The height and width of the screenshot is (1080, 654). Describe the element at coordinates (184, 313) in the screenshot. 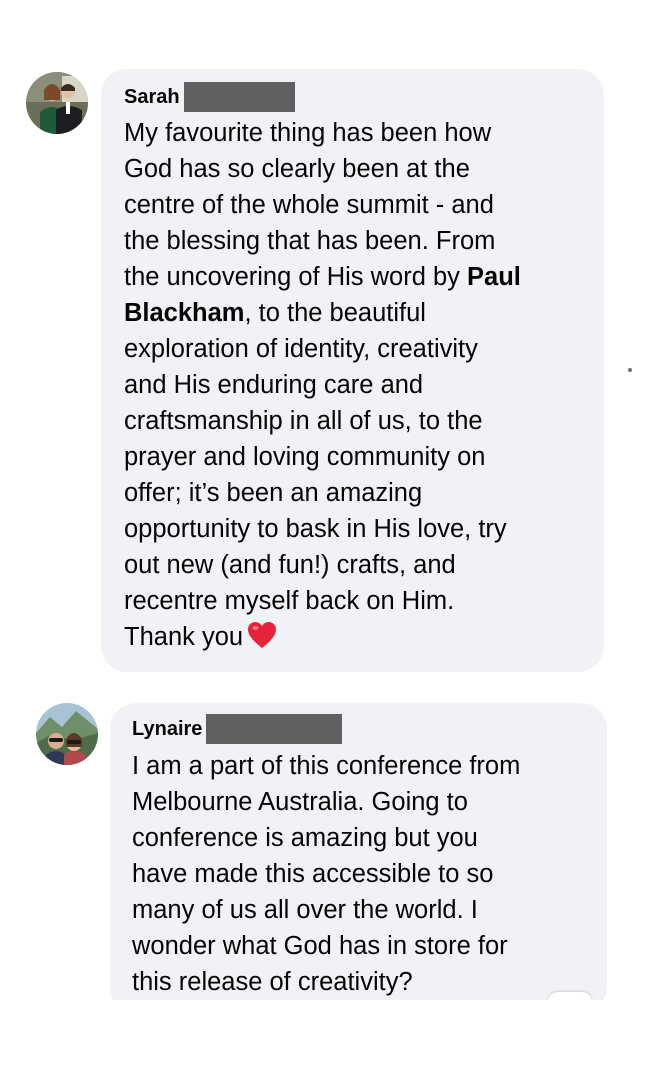

I see `mention-link: Blackham` at that location.